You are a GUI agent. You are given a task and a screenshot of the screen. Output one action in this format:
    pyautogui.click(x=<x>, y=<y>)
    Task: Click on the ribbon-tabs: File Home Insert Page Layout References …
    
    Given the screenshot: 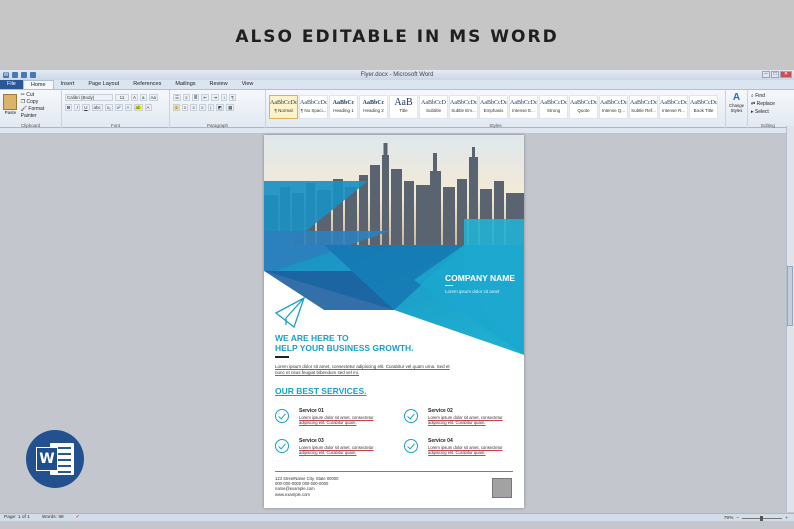 What is the action you would take?
    pyautogui.click(x=397, y=85)
    